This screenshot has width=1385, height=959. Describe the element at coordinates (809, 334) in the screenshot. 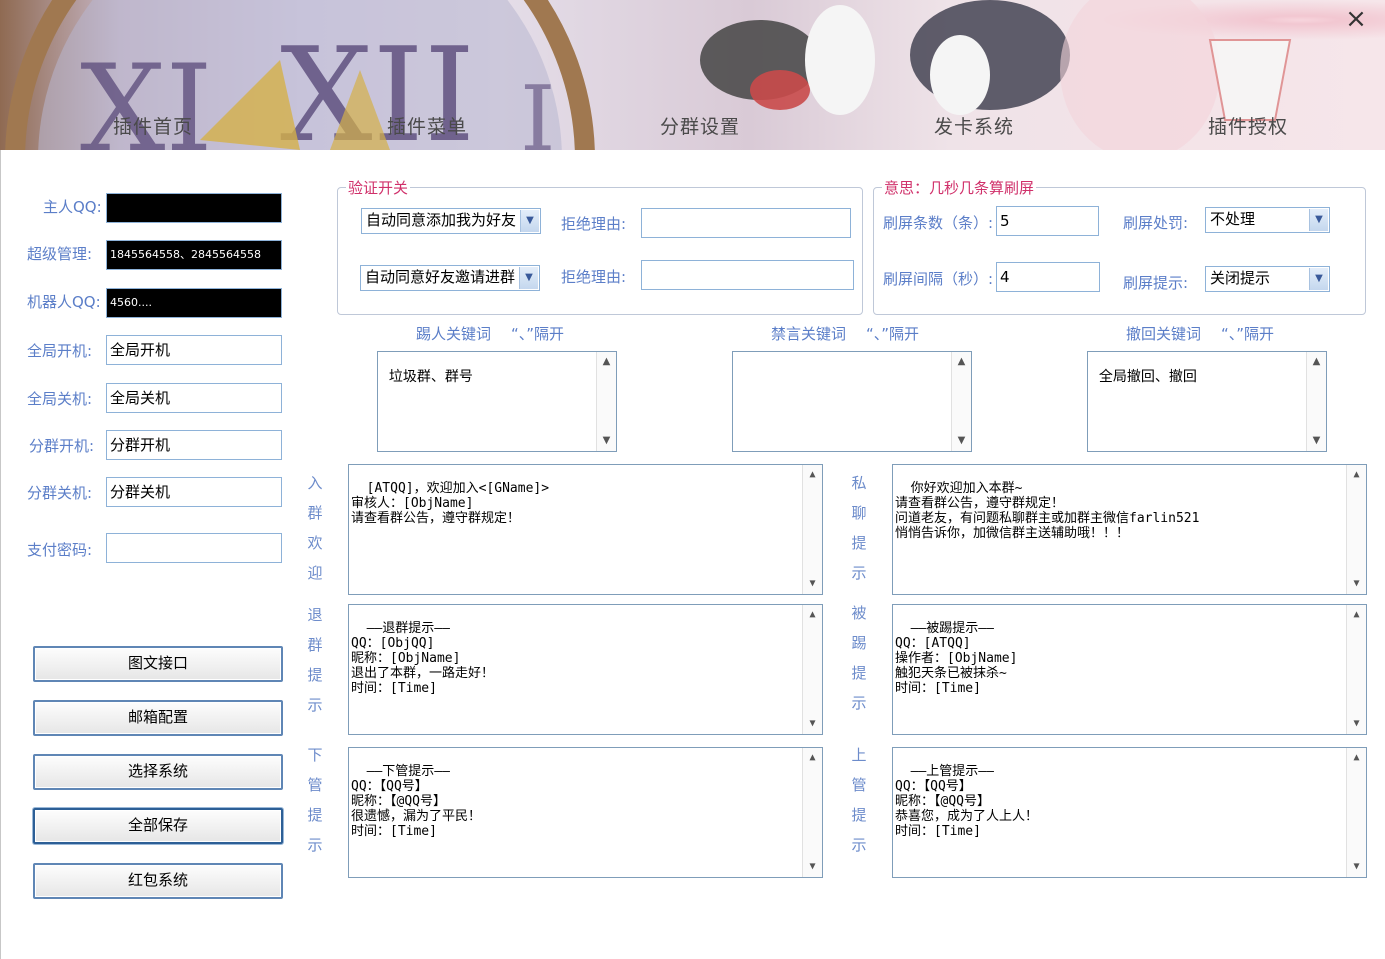

I see `mute-keyword-title: 禁言关键词` at that location.